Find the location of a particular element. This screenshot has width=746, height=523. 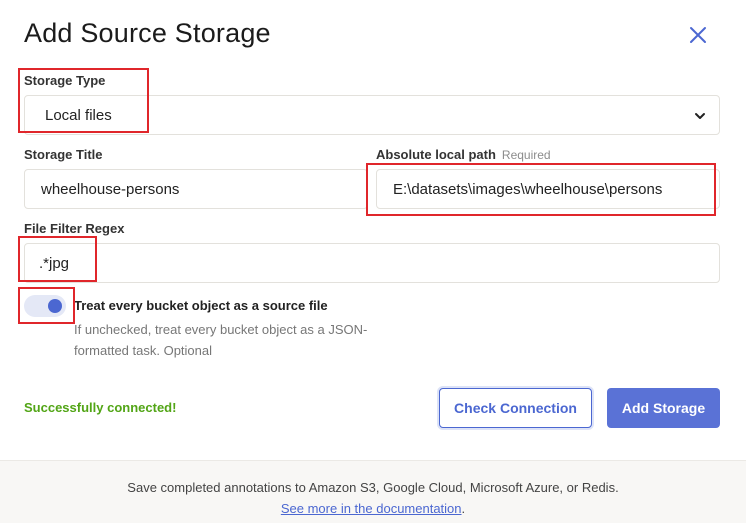

add-storage-button: Add Storage is located at coordinates (663, 408).